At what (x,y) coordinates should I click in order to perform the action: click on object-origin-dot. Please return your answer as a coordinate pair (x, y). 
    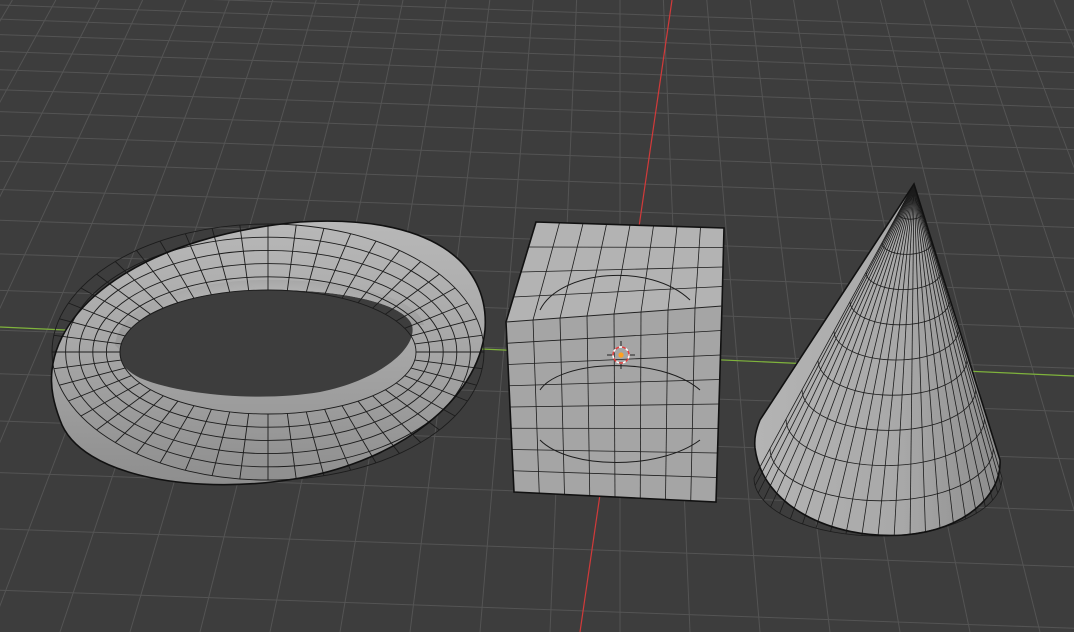
    Looking at the image, I should click on (621, 355).